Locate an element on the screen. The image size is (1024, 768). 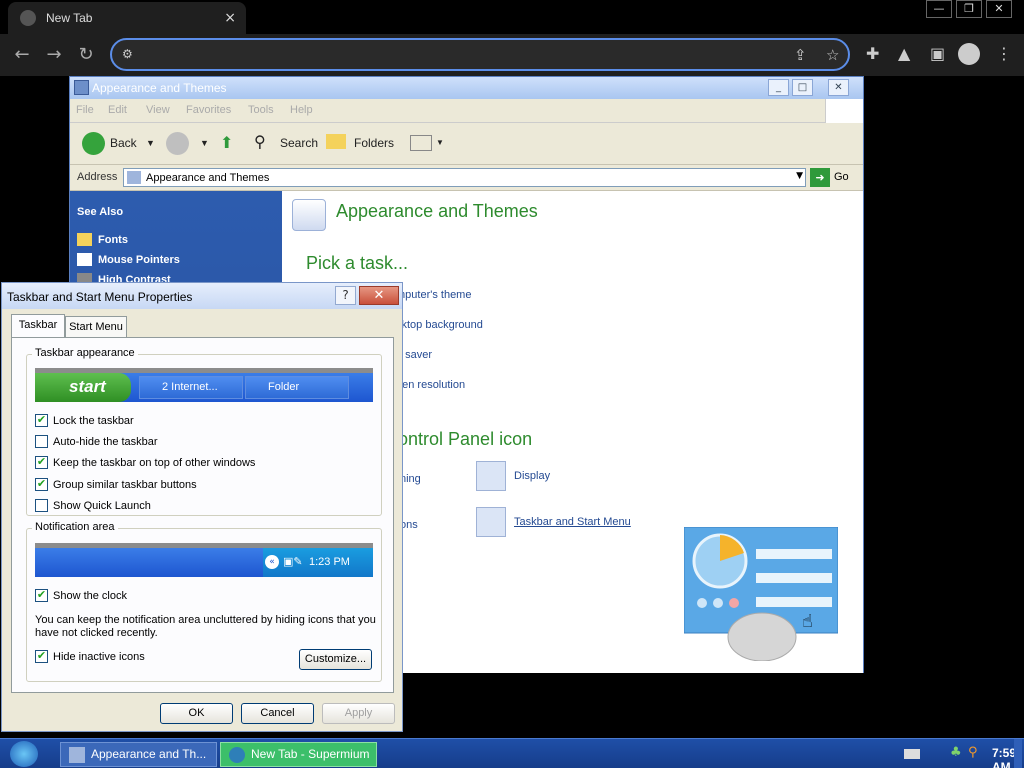
taskbar-item-browser: New Tab - Supermium is located at coordinates (298, 754).